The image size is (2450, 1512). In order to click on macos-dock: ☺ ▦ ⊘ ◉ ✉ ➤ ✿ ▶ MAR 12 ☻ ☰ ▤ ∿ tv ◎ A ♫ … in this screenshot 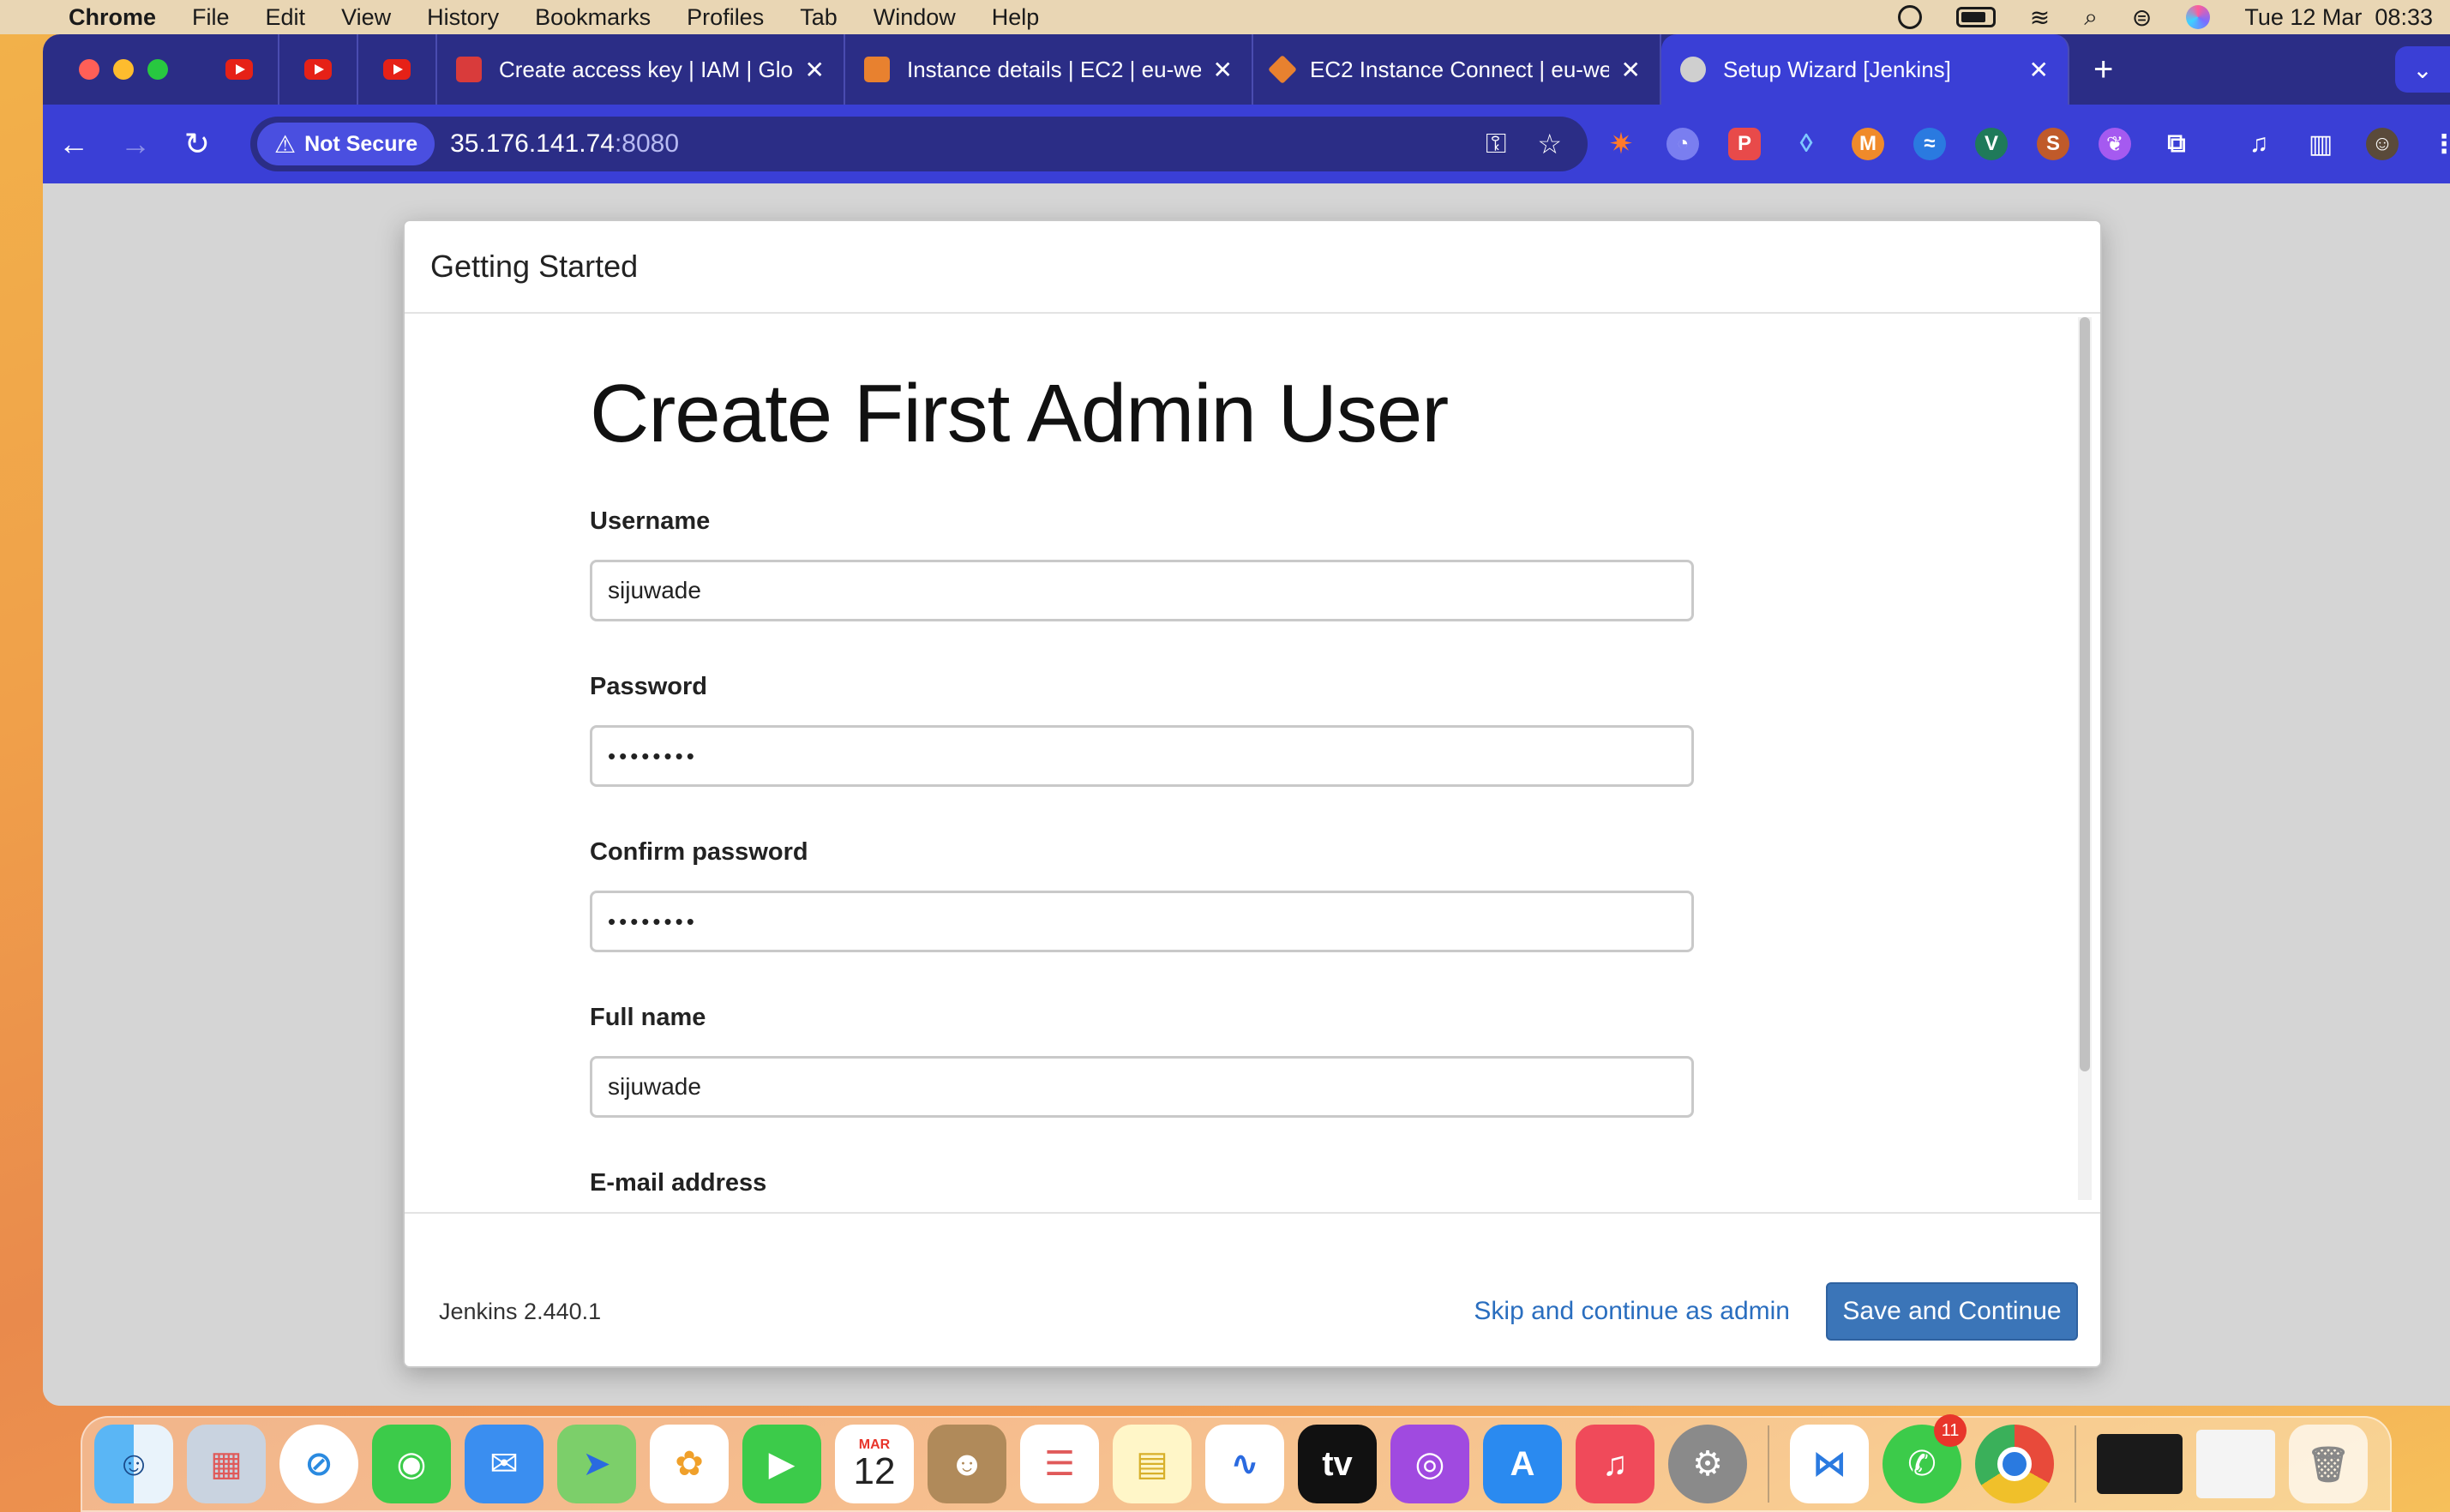, I will do `click(1236, 1463)`.